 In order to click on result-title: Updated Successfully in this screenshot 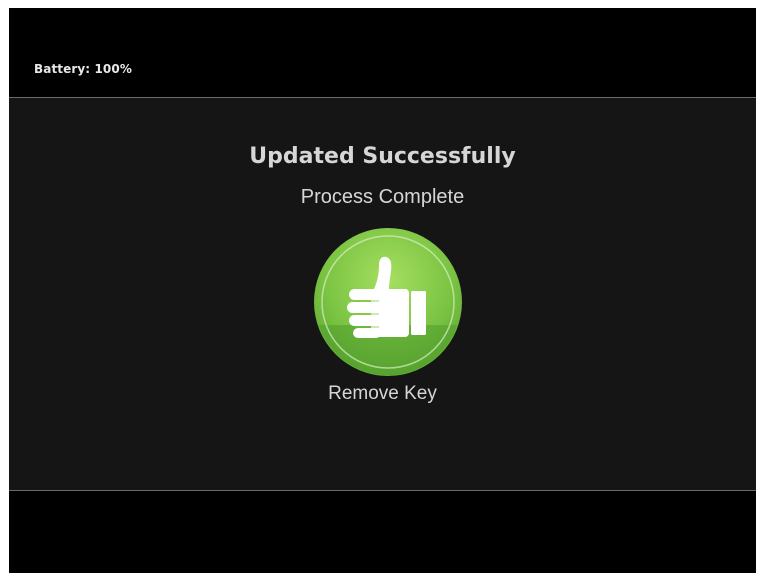, I will do `click(382, 156)`.